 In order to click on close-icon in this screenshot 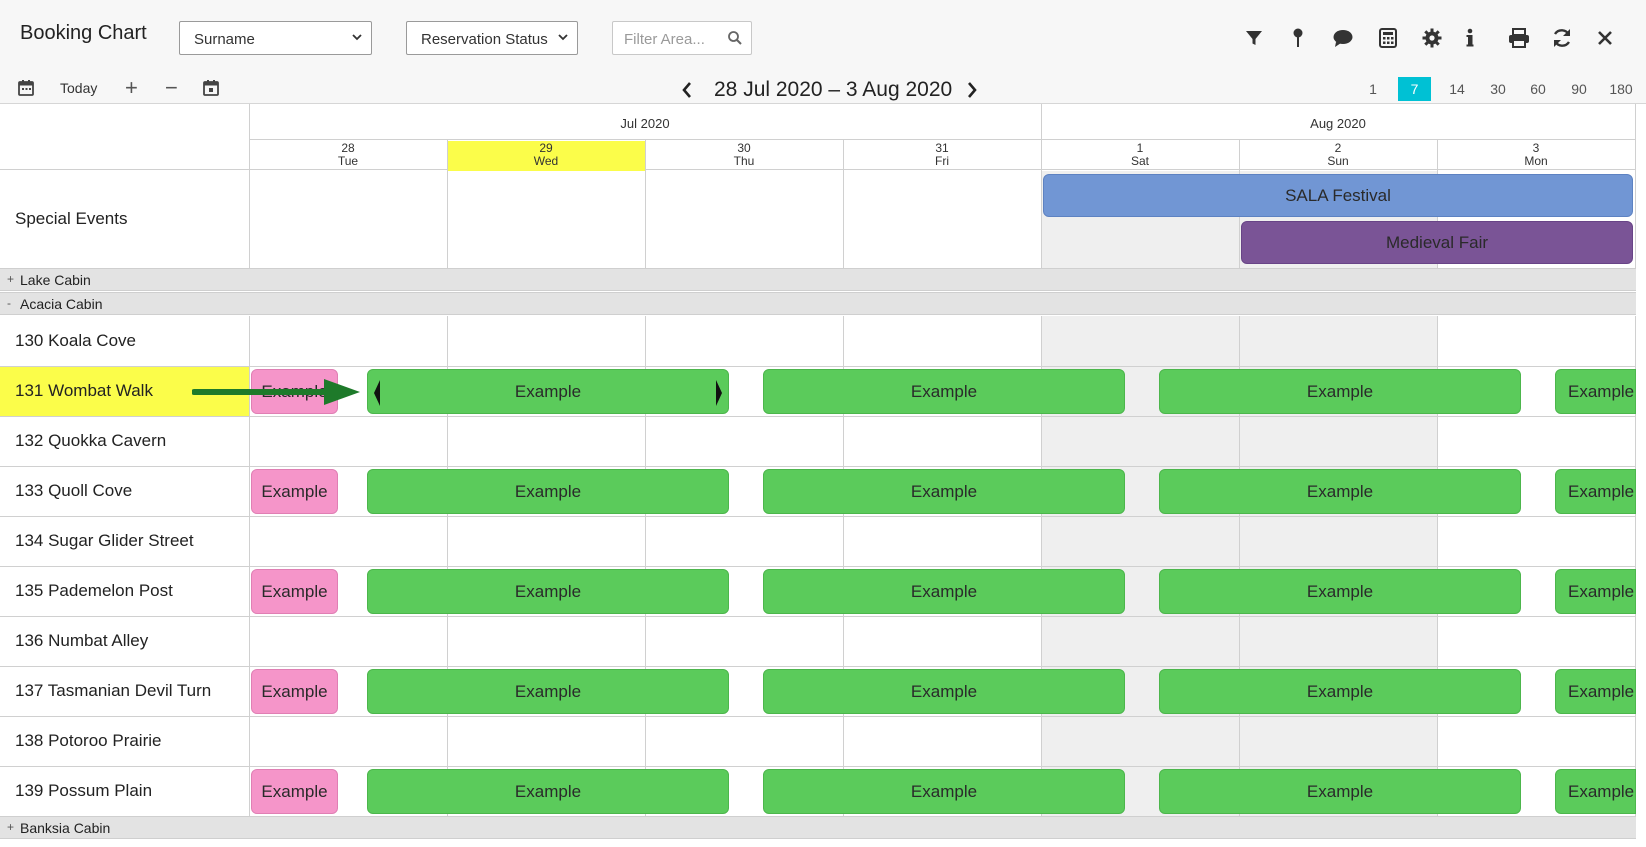, I will do `click(1605, 38)`.